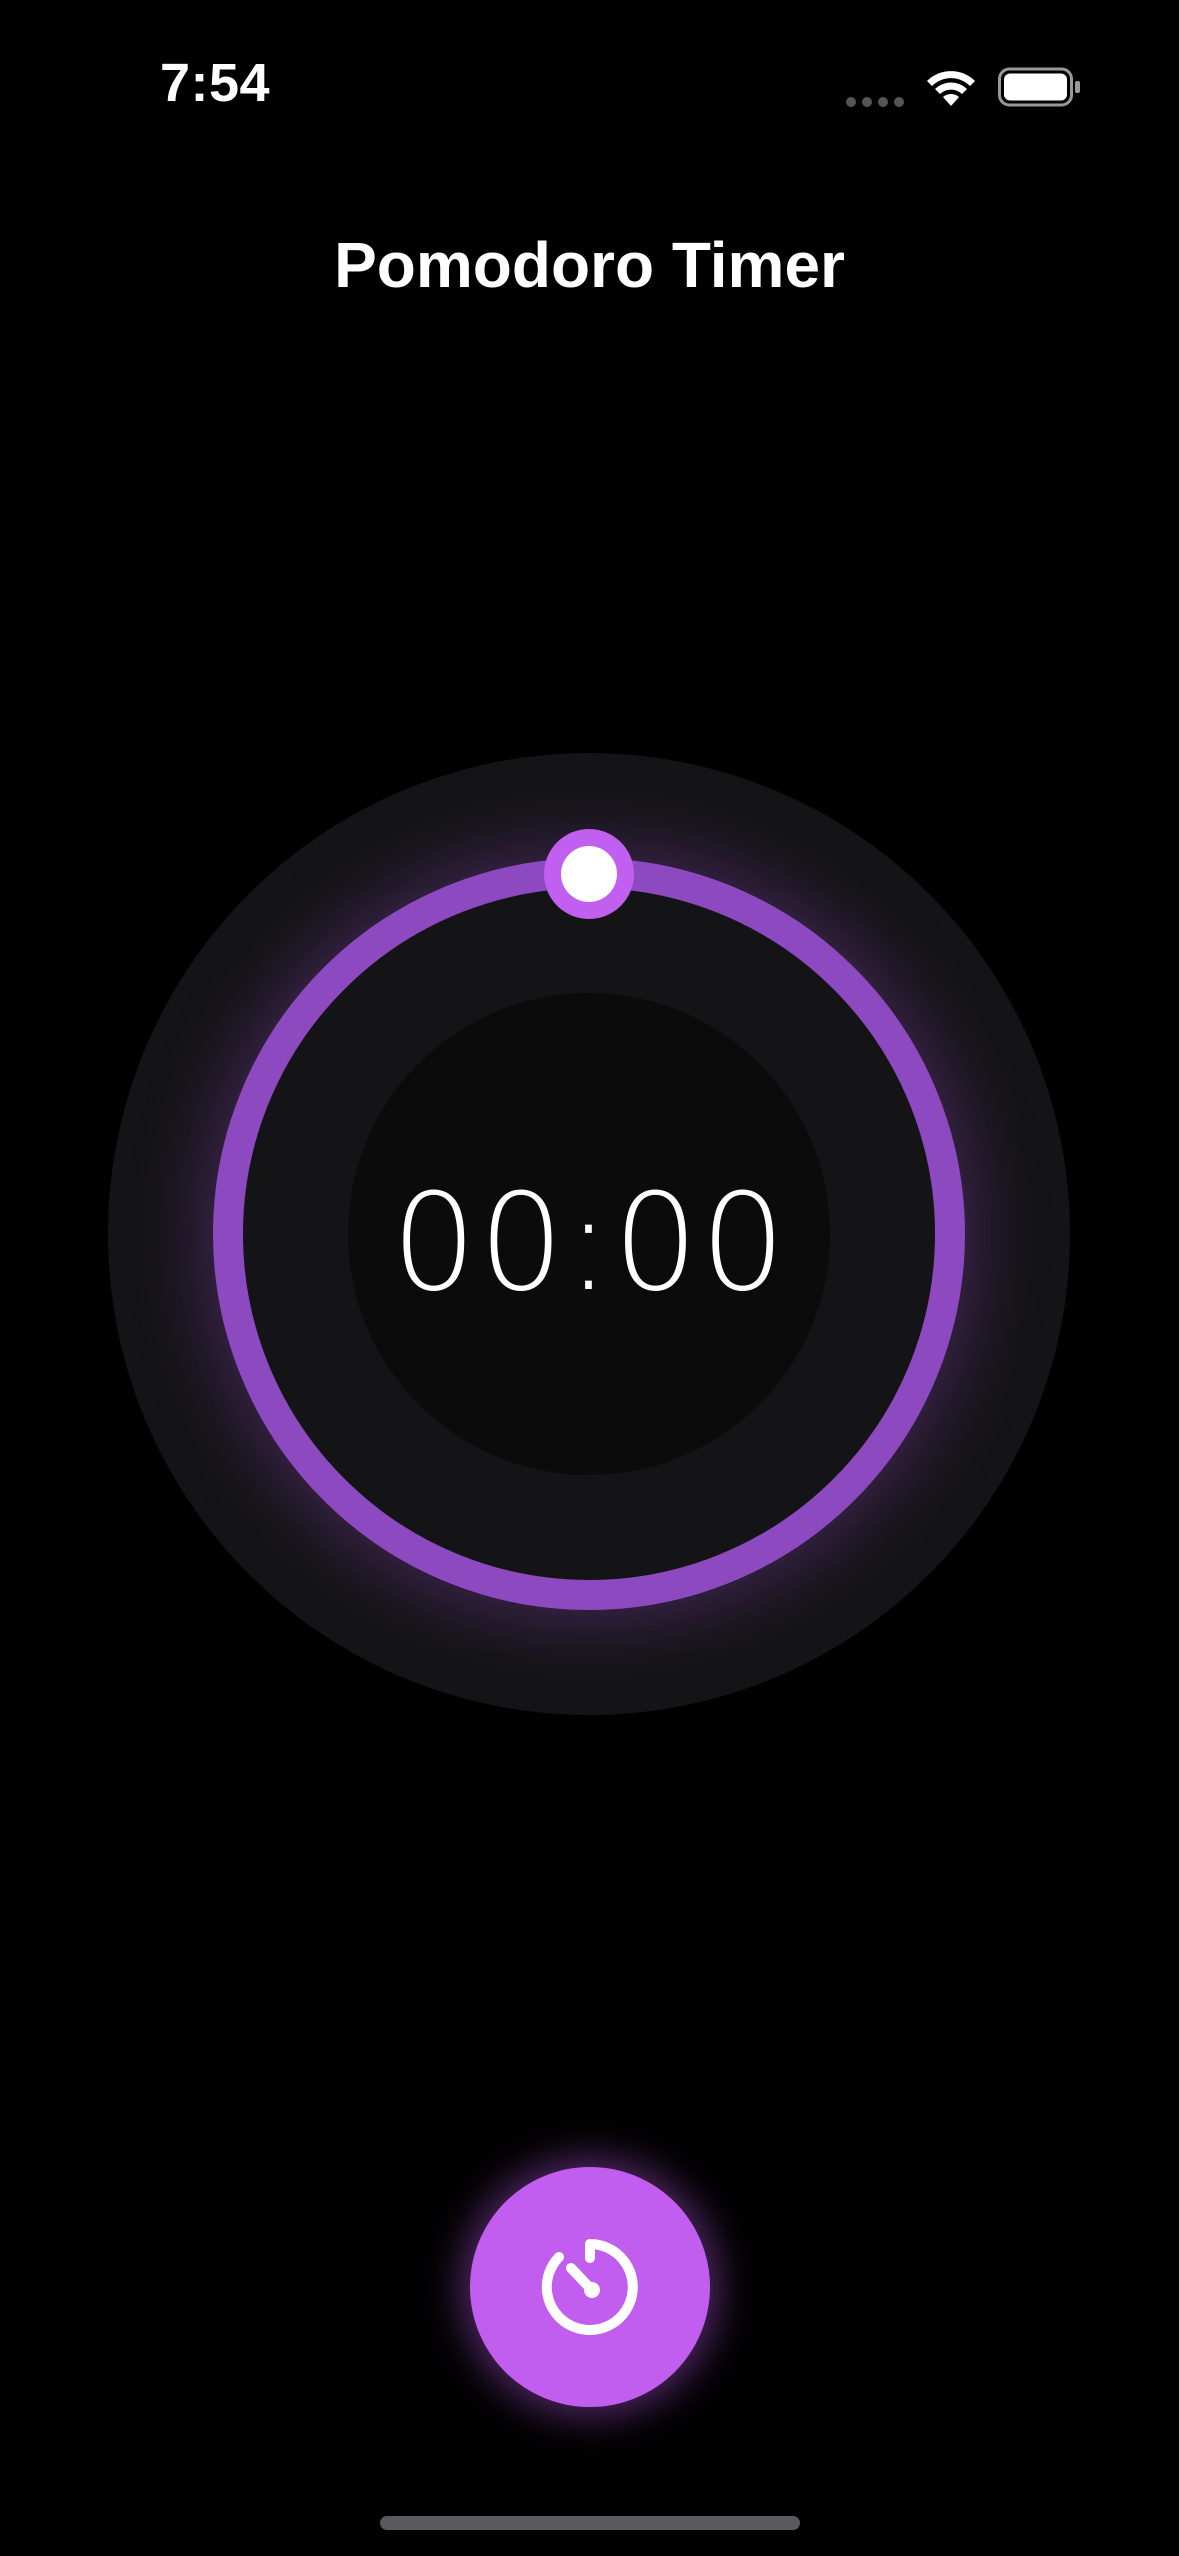  Describe the element at coordinates (590, 2523) in the screenshot. I see `home-indicator` at that location.